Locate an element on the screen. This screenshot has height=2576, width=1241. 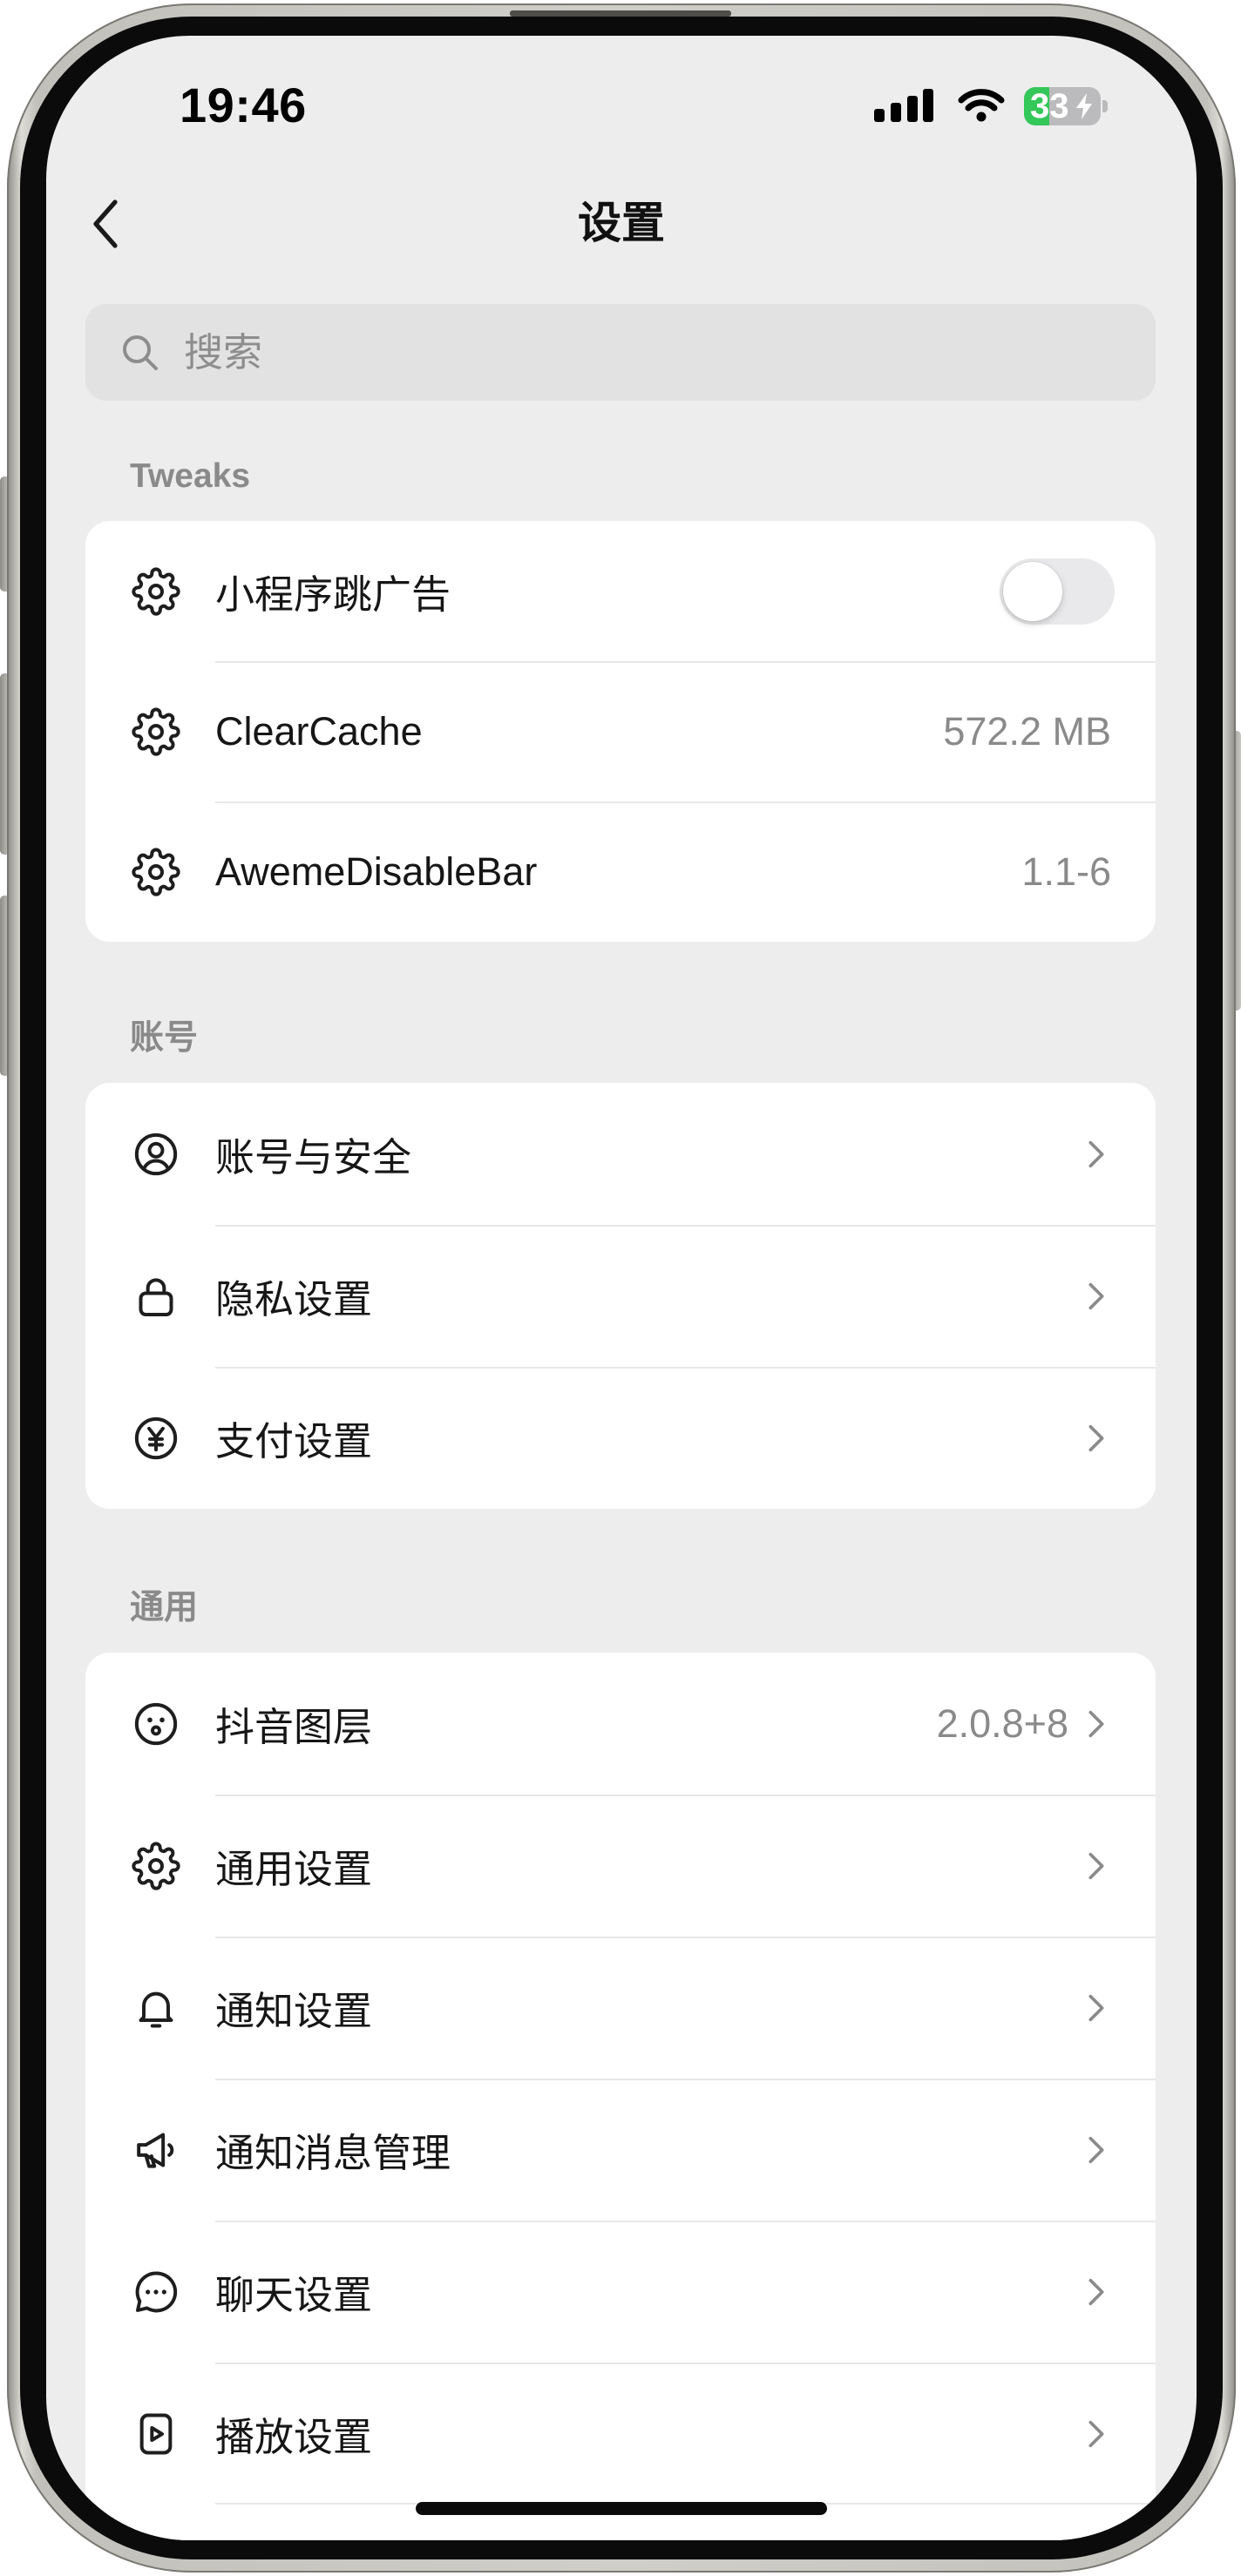
battery-cap is located at coordinates (1105, 106).